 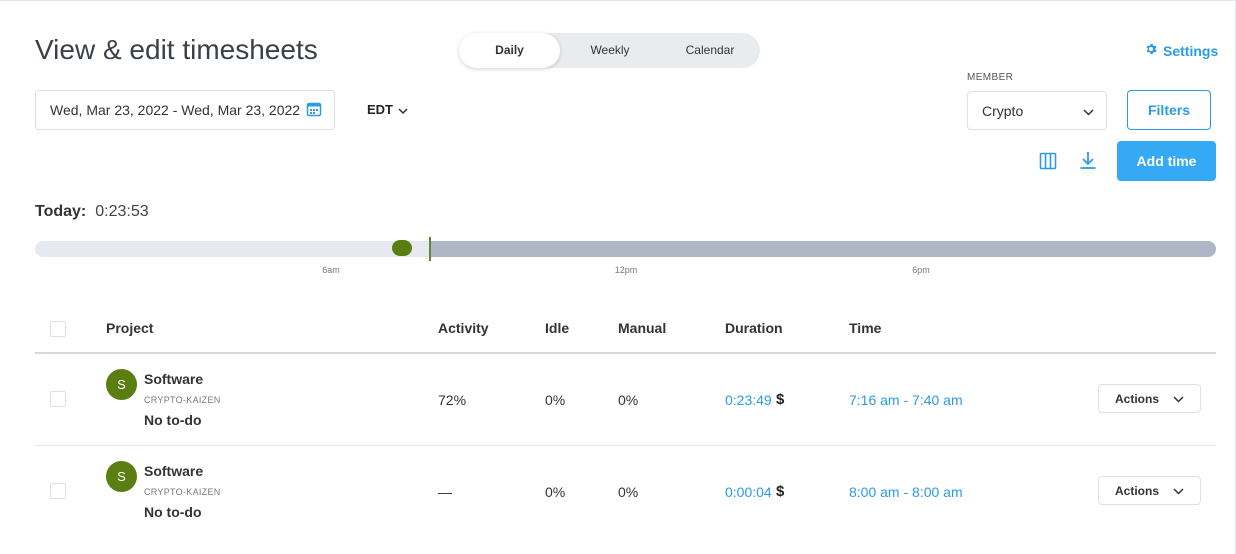 I want to click on timezone-select: EDT, so click(x=387, y=109).